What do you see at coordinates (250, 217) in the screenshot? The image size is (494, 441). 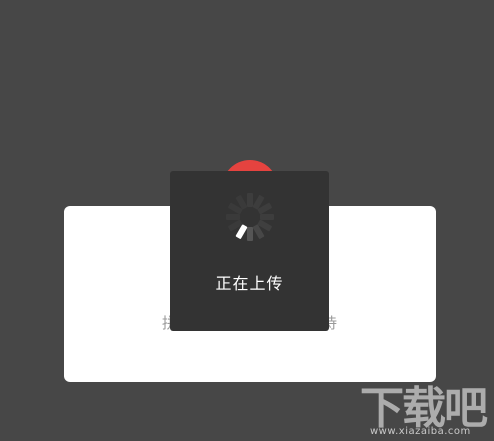 I see `loading-spinner-icon` at bounding box center [250, 217].